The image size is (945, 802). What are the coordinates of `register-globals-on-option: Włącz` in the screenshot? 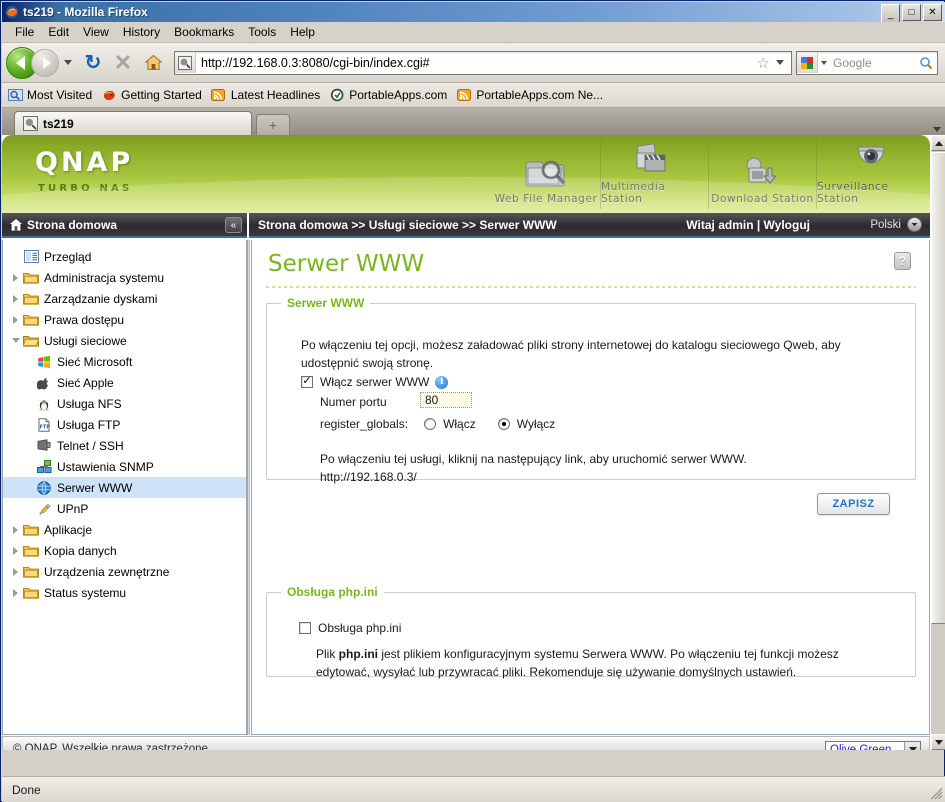 It's located at (450, 424).